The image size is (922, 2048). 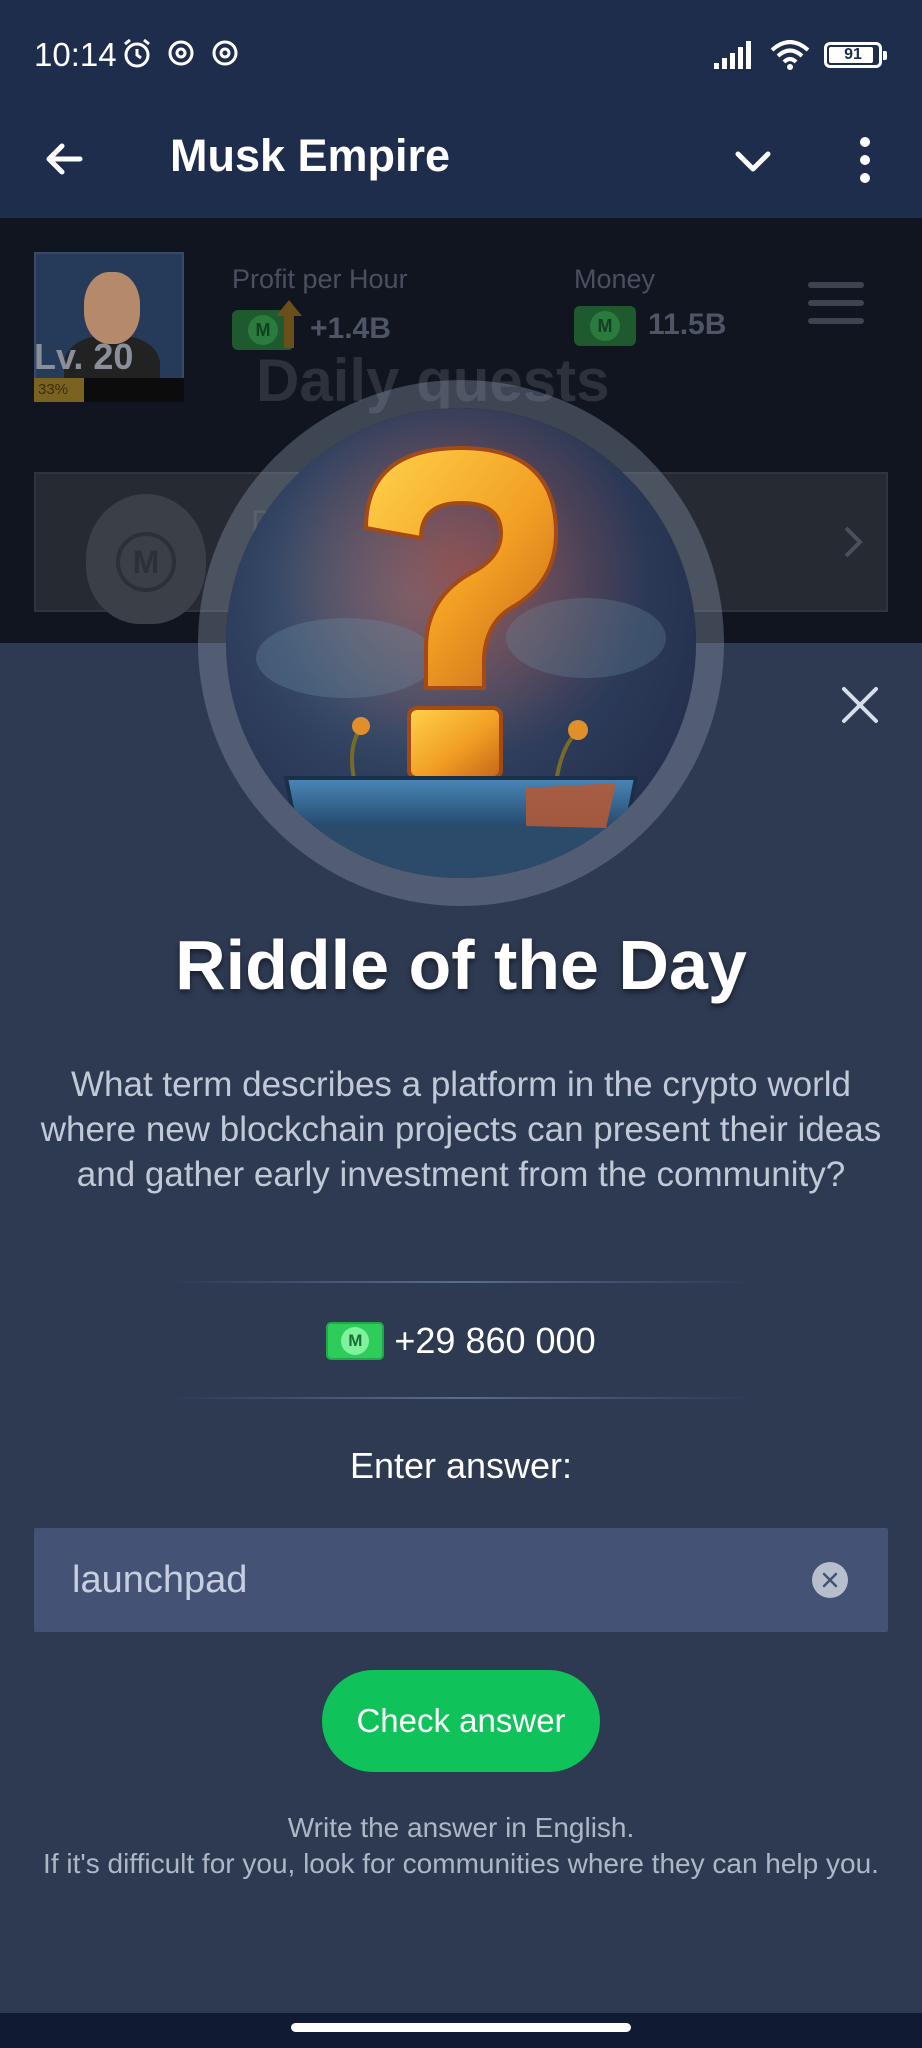 I want to click on question-mark-icon, so click(x=461, y=643).